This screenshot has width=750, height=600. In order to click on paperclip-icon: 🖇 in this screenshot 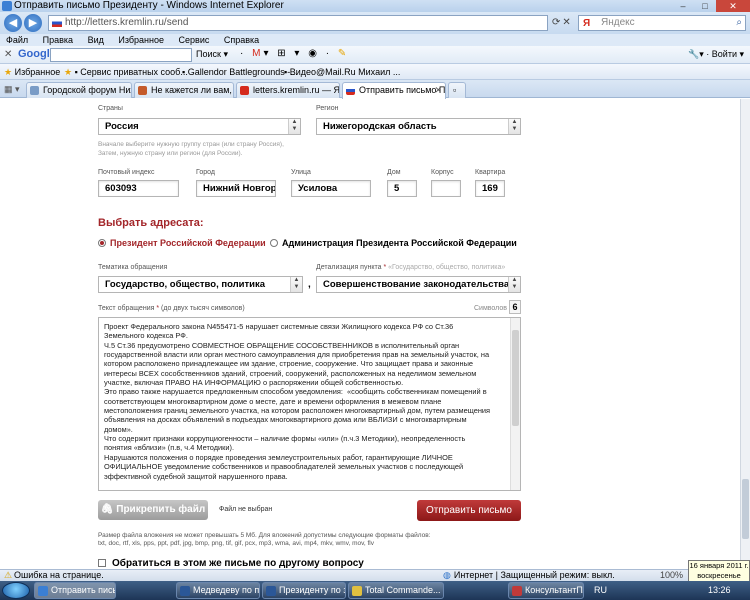, I will do `click(107, 509)`.